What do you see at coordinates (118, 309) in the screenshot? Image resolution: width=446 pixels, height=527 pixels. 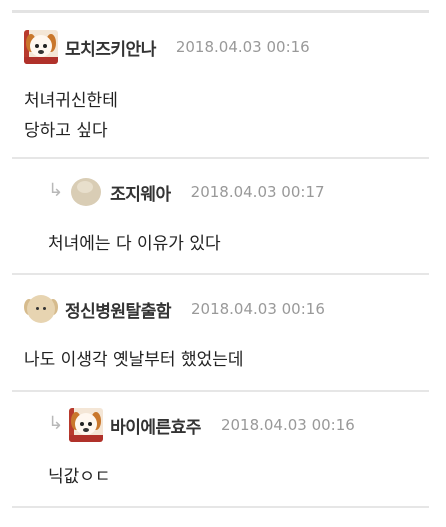 I see `comment-nickname: 정신병원탈출함` at bounding box center [118, 309].